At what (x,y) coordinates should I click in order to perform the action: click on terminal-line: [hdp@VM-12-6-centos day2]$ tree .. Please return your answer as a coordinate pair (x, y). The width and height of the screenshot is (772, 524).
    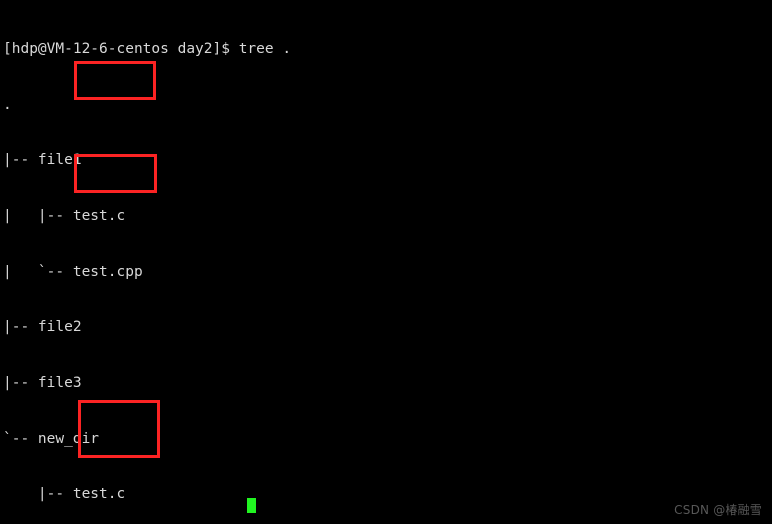
    Looking at the image, I should click on (147, 49).